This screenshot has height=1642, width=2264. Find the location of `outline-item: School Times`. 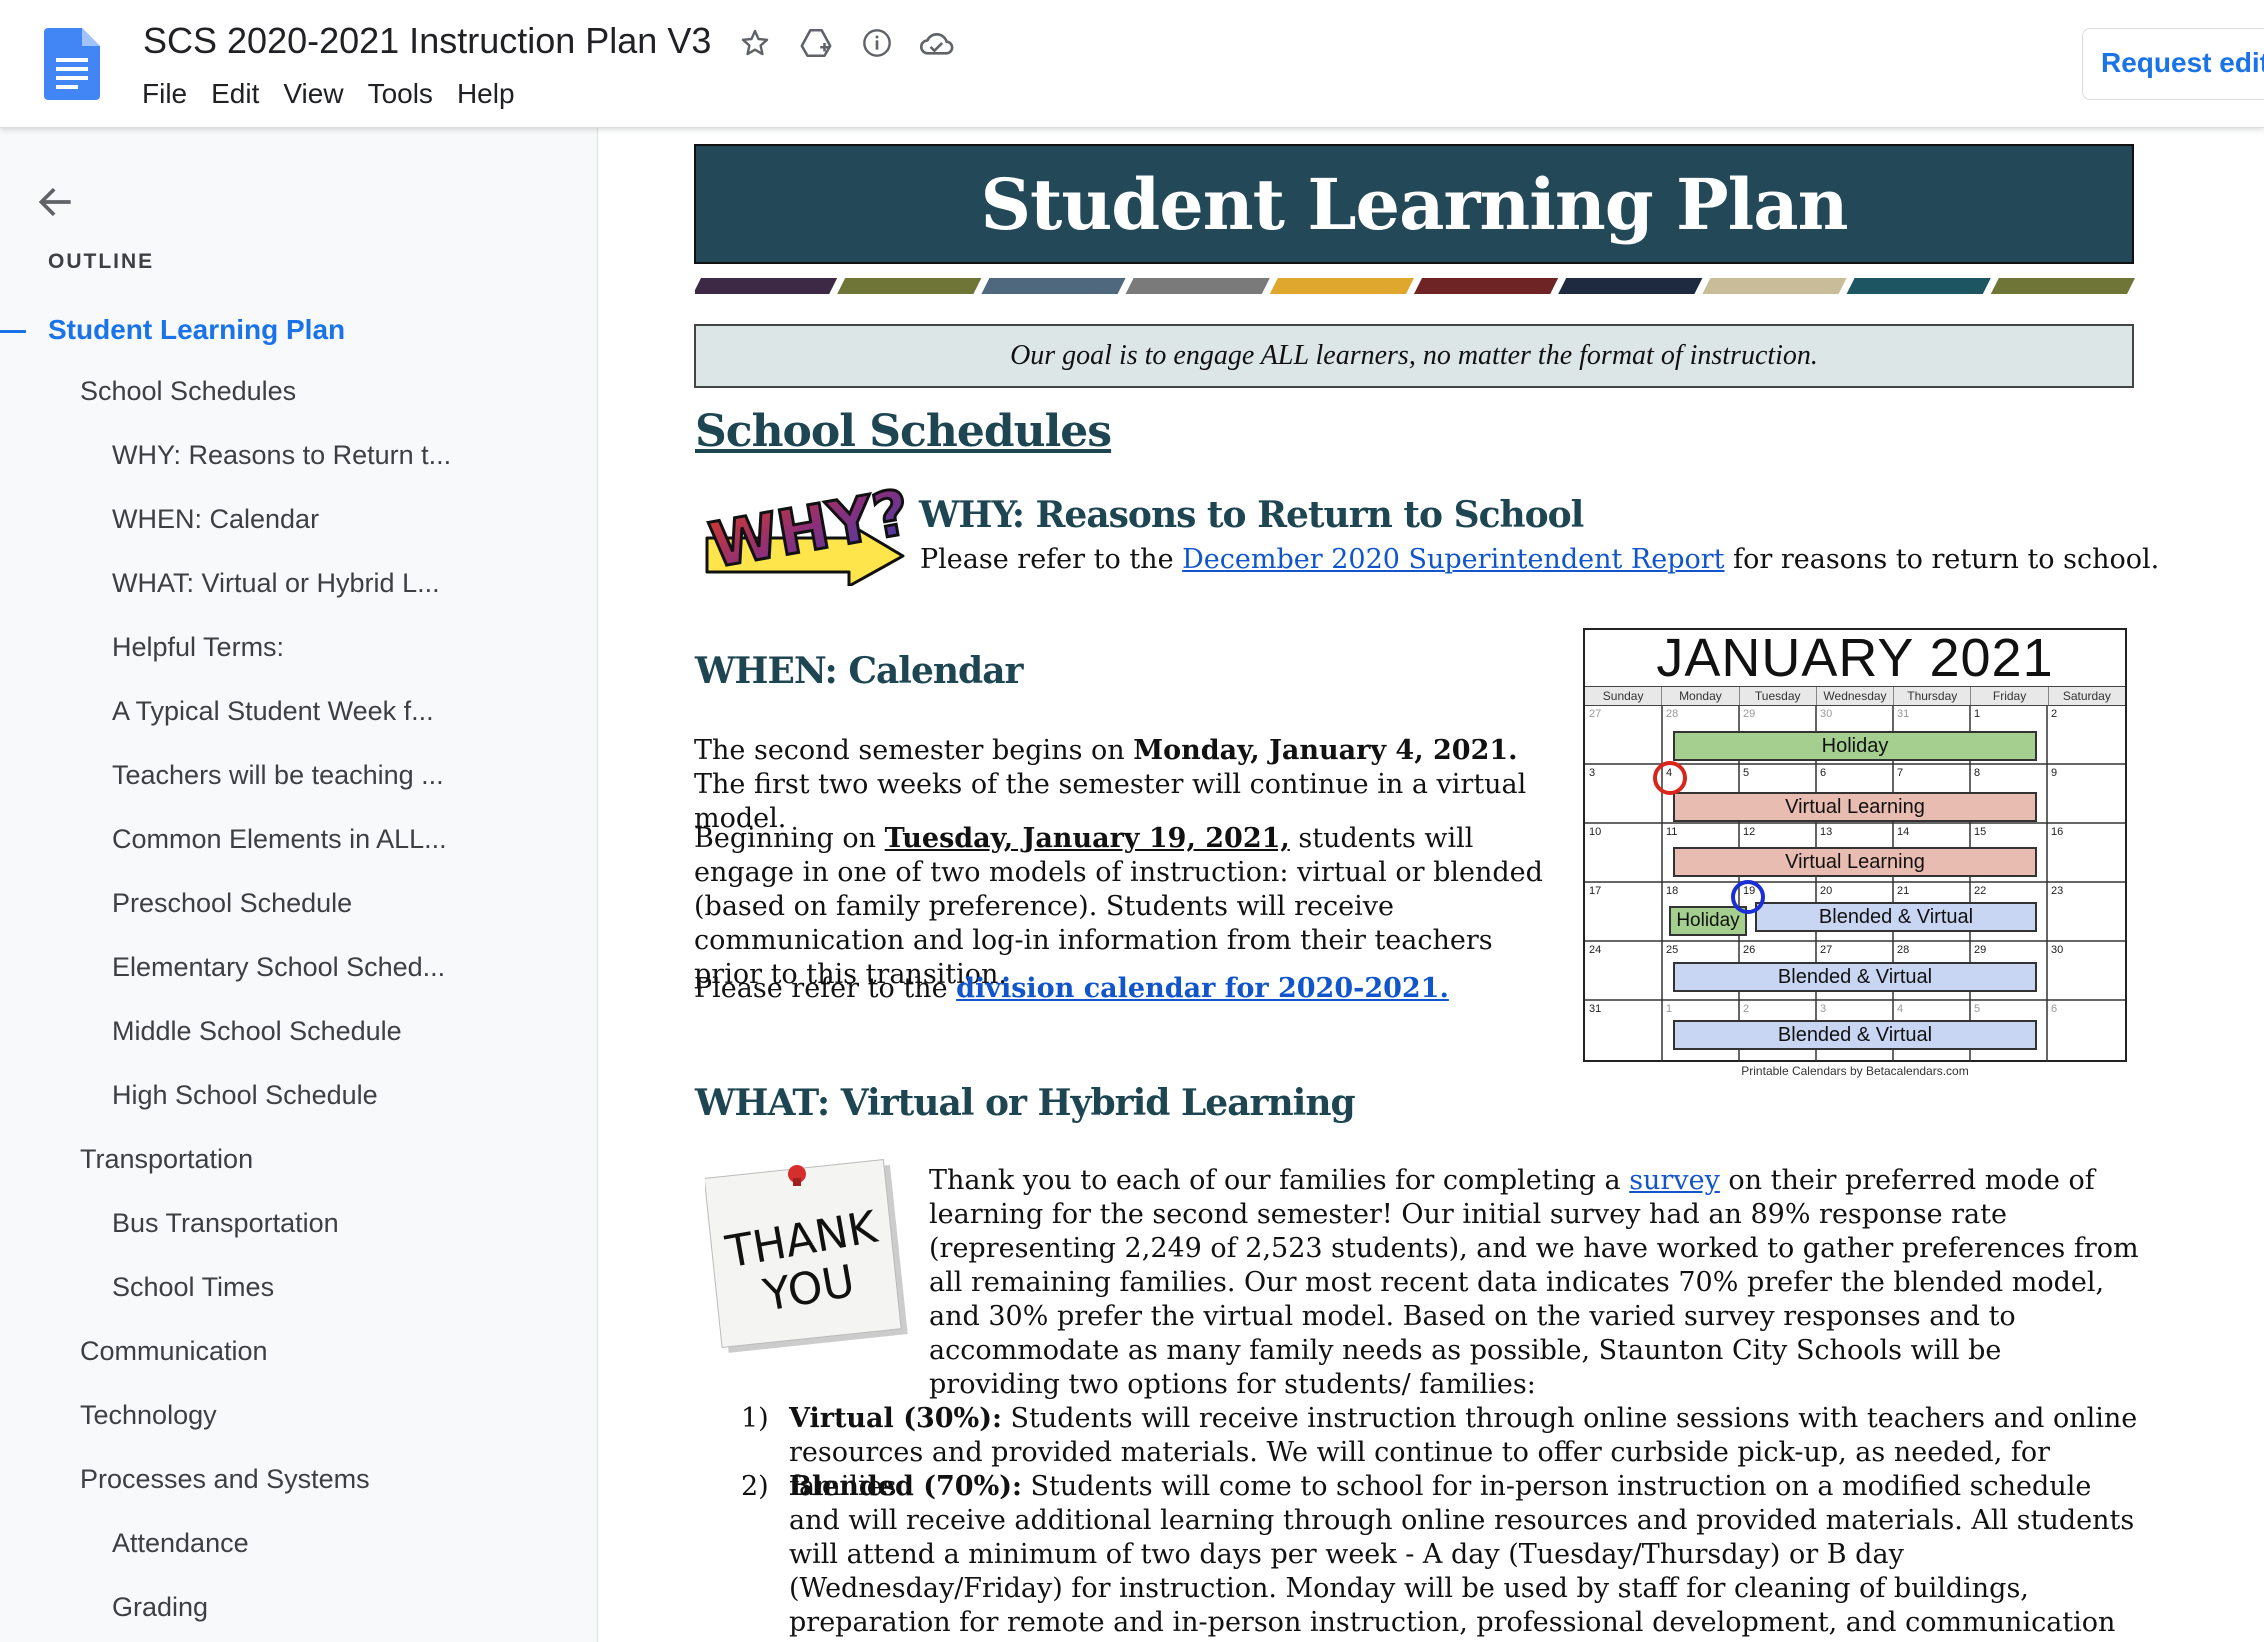

outline-item: School Times is located at coordinates (193, 1287).